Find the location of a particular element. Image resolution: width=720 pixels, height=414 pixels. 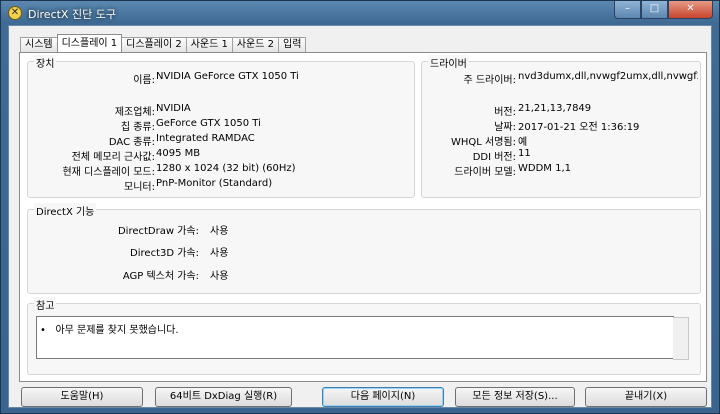

monitor-label: 모니터: is located at coordinates (139, 187).